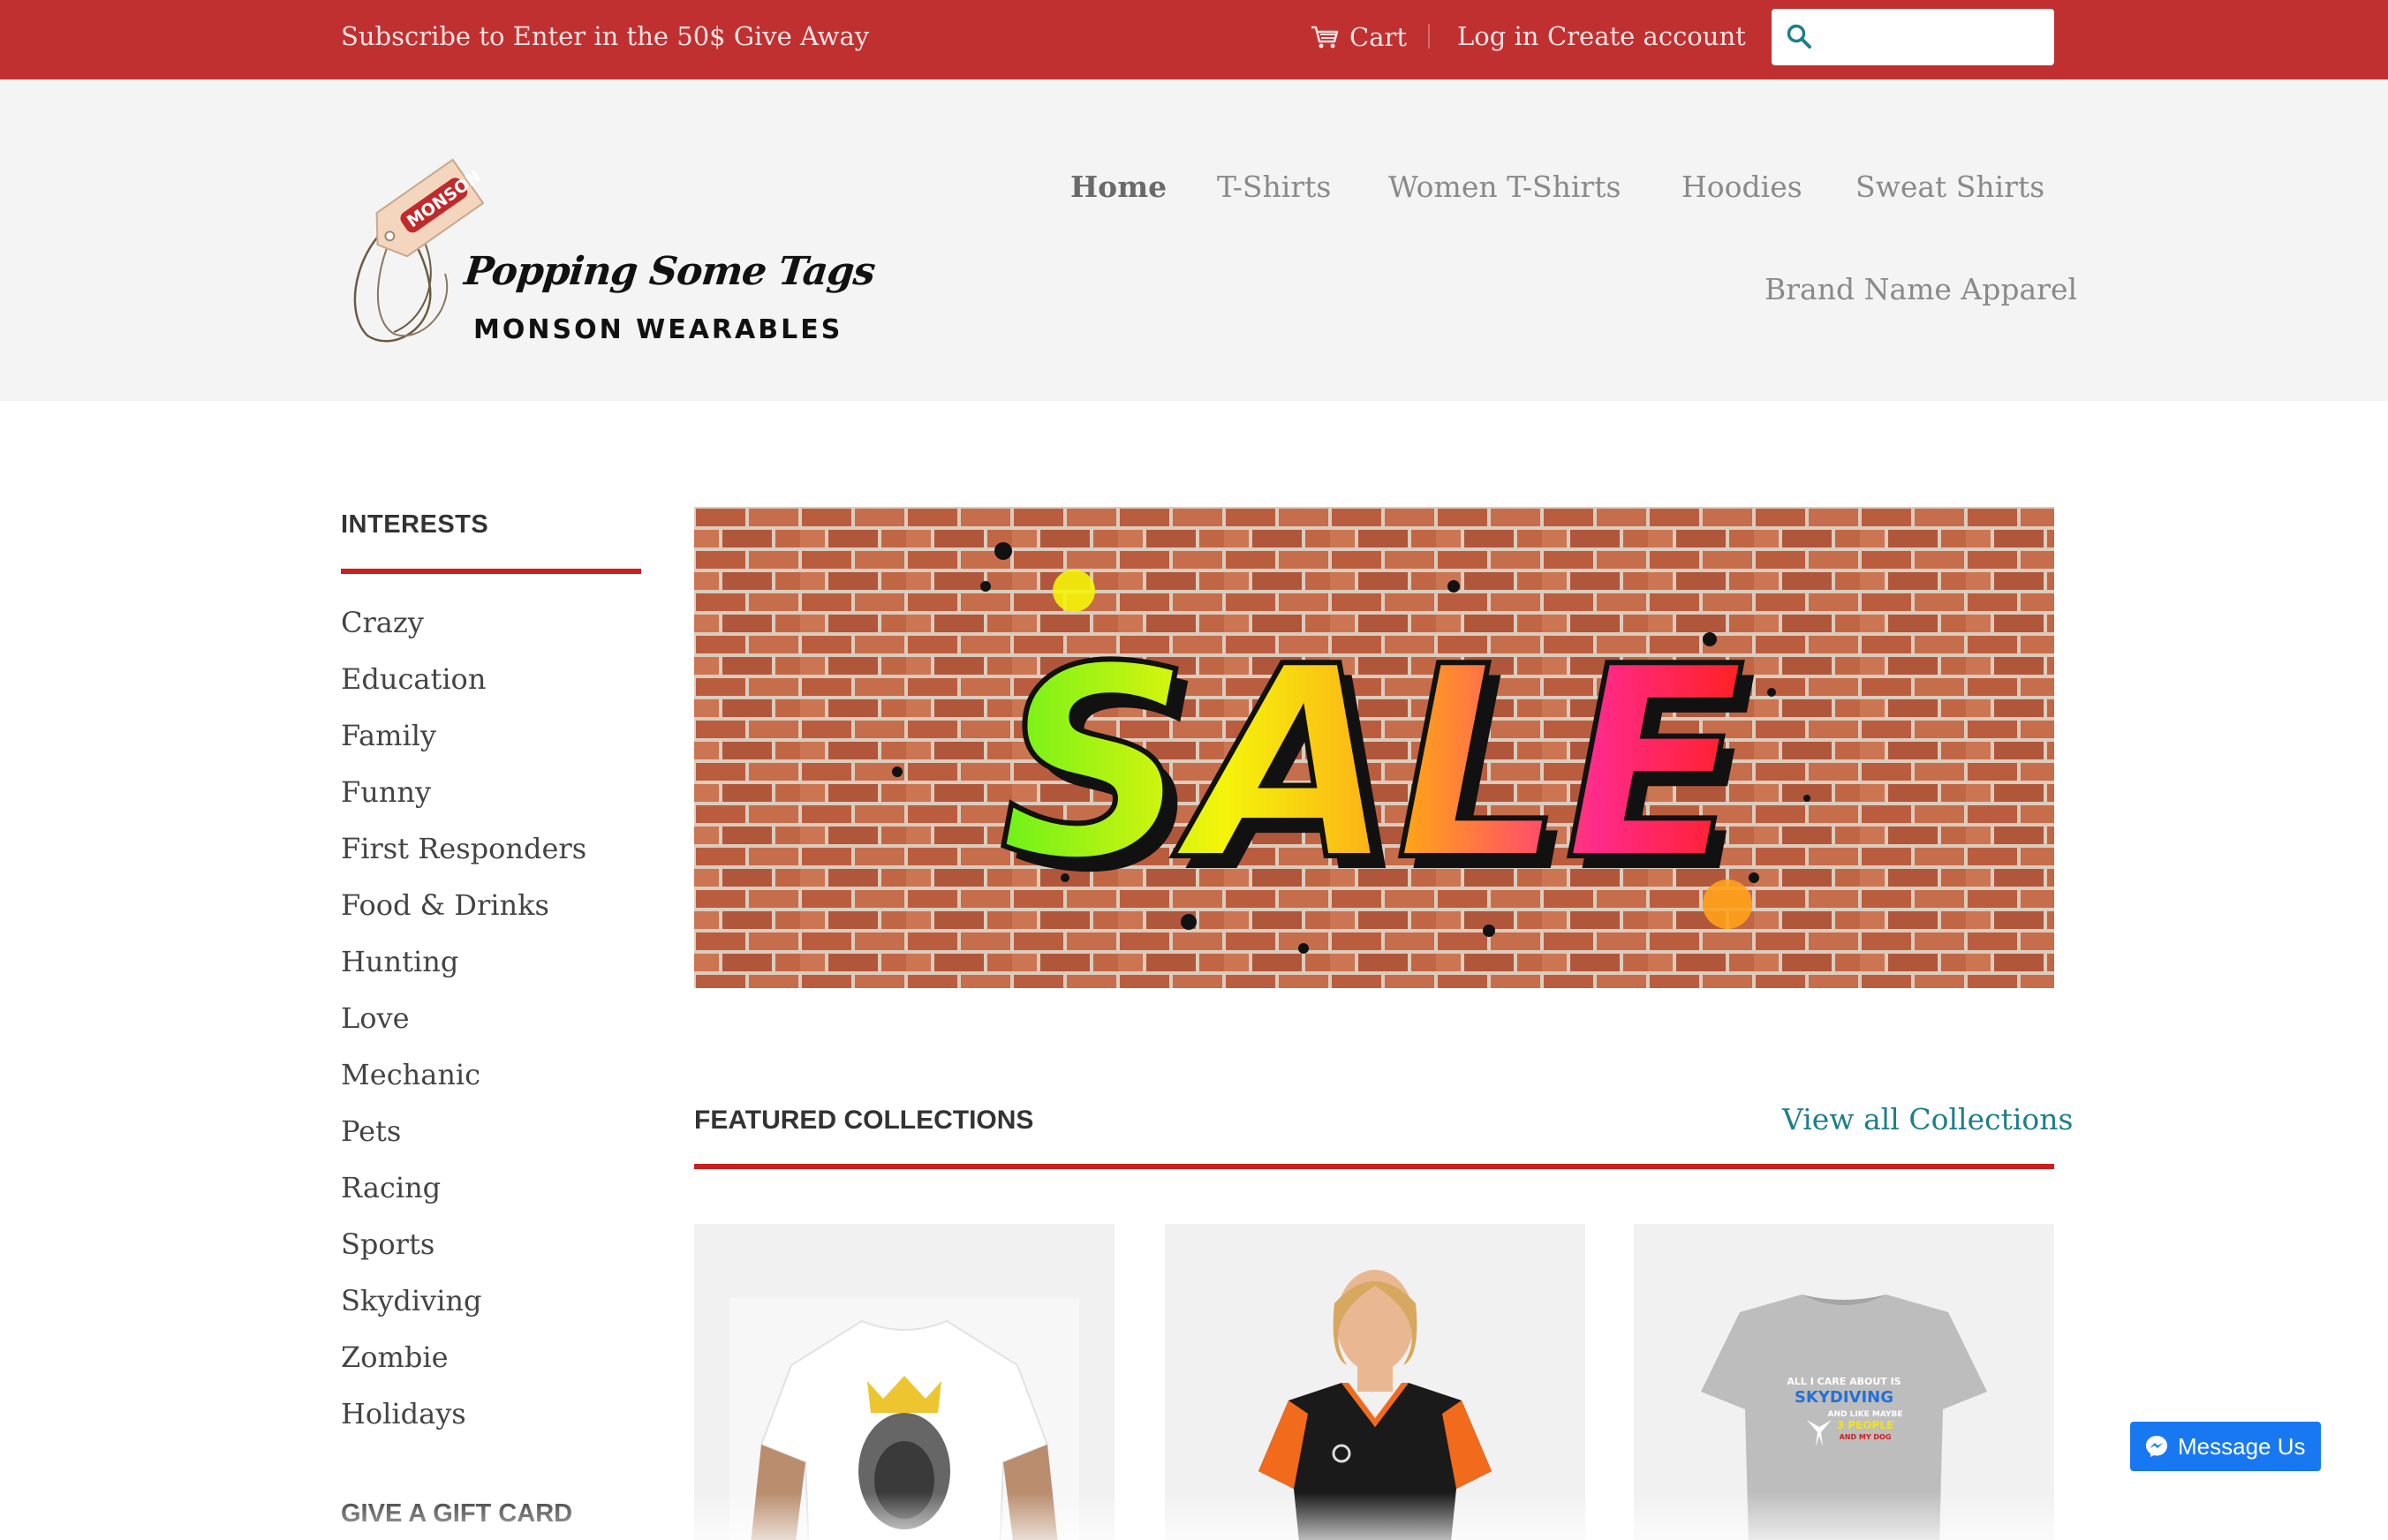 This screenshot has height=1540, width=2388. I want to click on search-box, so click(1913, 37).